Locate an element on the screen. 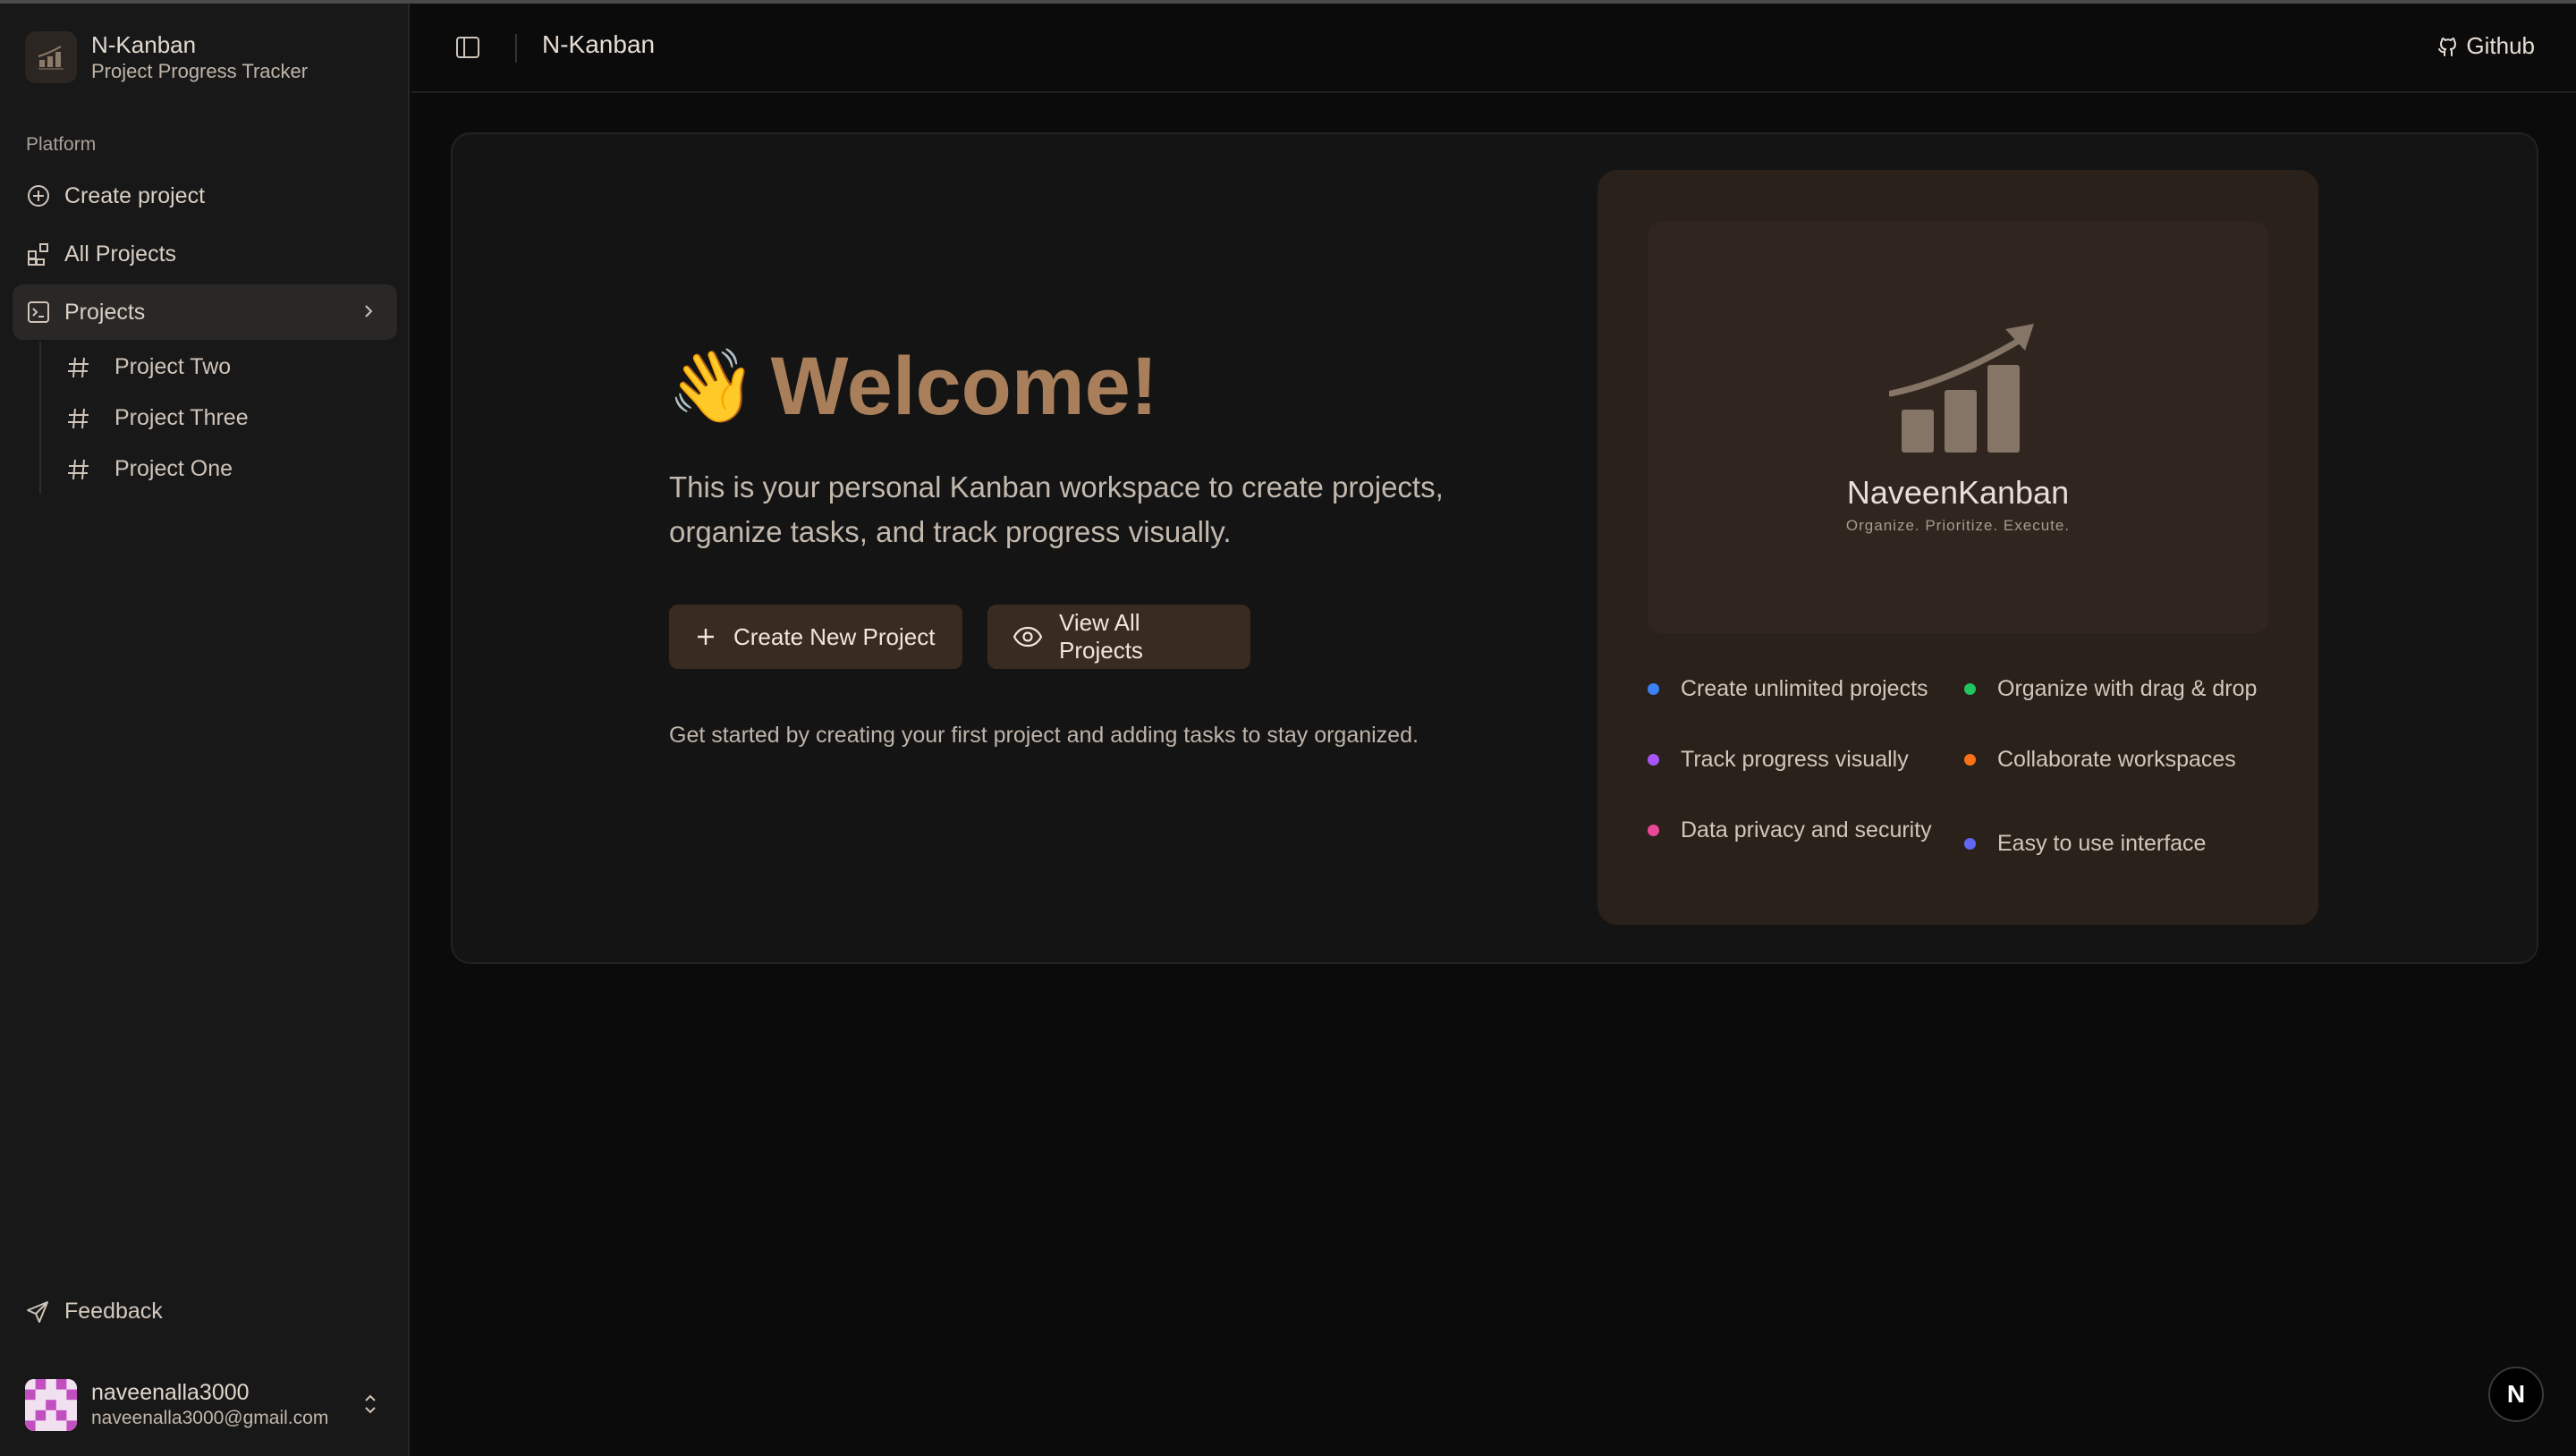  user-name: naveenalla3000 is located at coordinates (170, 1392).